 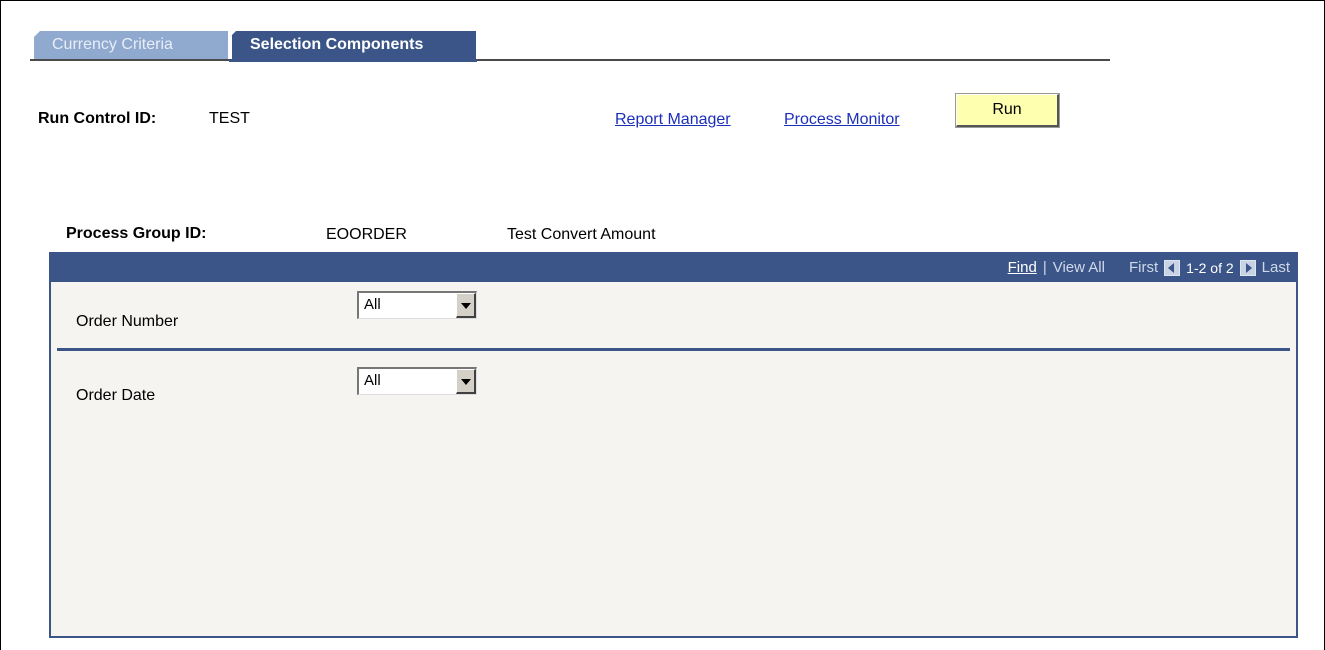 What do you see at coordinates (1210, 268) in the screenshot?
I see `row-range: 1-2 of 2` at bounding box center [1210, 268].